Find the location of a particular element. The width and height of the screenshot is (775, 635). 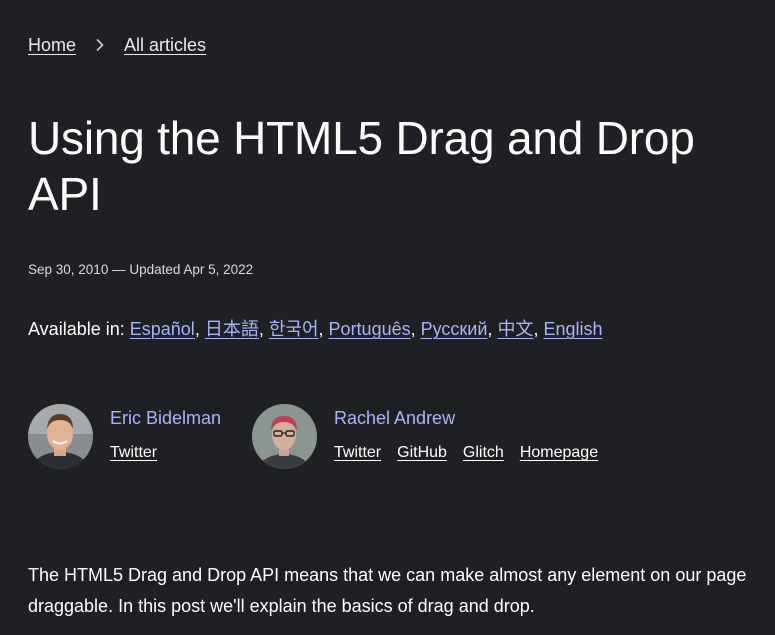

language-link-spanish: Español is located at coordinates (162, 329).